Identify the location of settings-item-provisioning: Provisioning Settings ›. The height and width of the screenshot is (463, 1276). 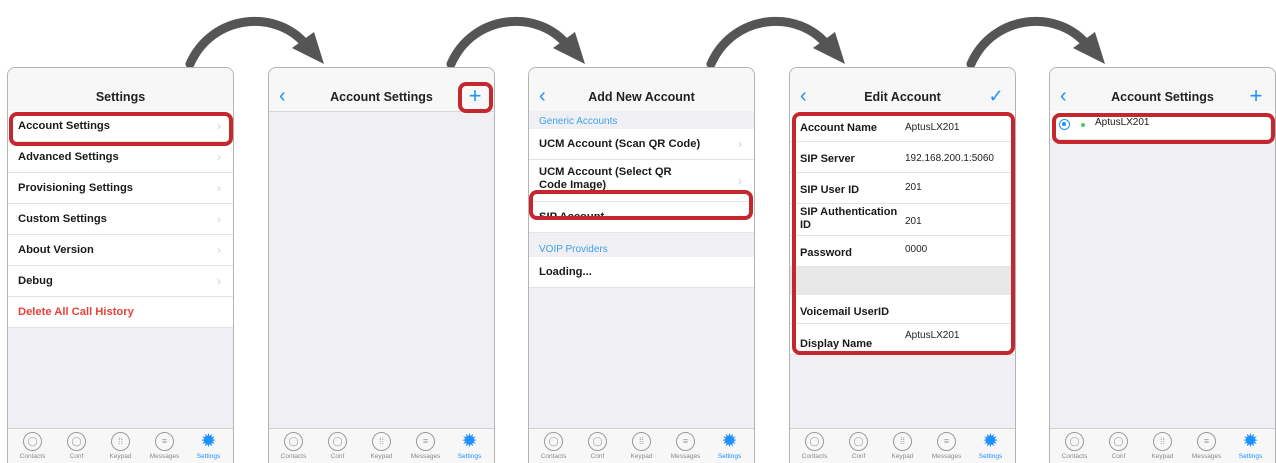
(120, 188).